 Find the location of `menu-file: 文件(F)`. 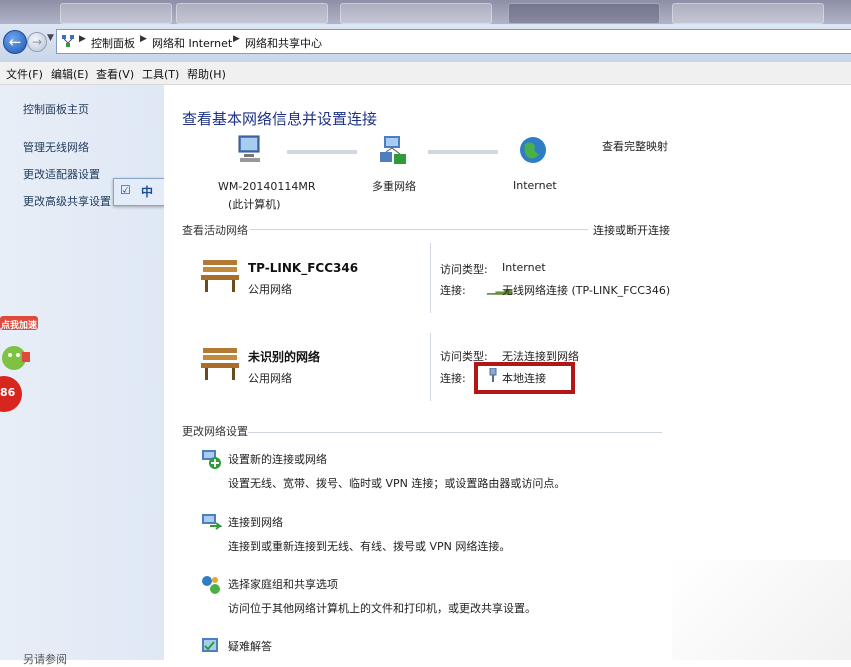

menu-file: 文件(F) is located at coordinates (24, 74).